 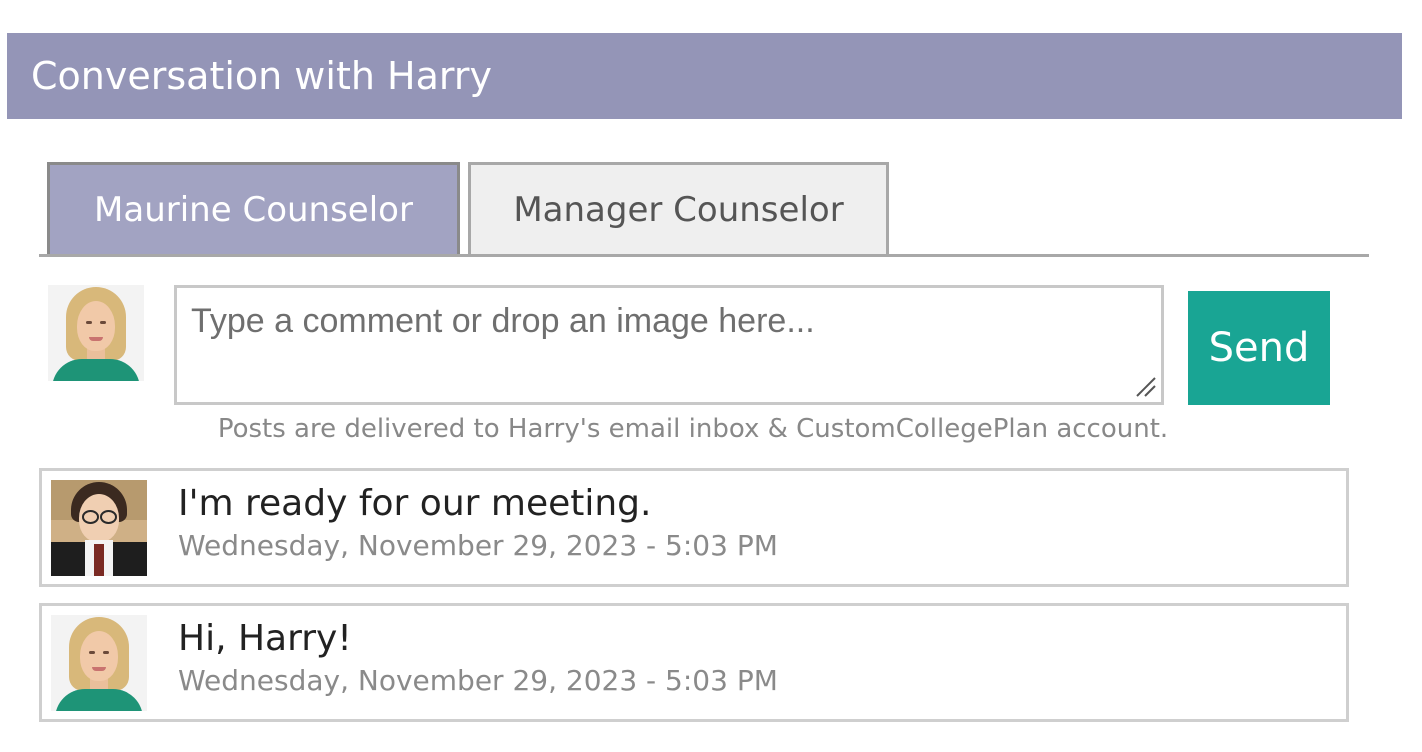 I want to click on message-text: Hi, Harry!, so click(x=265, y=638).